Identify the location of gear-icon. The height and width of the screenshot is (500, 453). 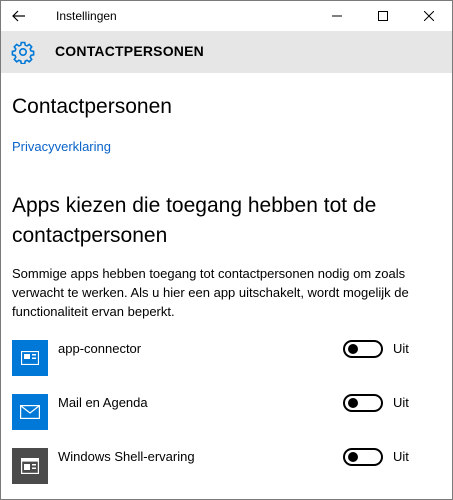
(23, 52).